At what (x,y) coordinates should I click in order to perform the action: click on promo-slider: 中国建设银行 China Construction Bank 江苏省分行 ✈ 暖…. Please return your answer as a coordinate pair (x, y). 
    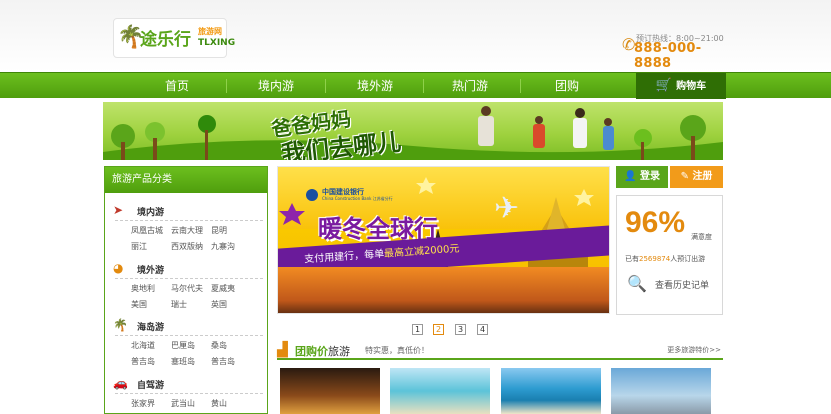
    Looking at the image, I should click on (443, 240).